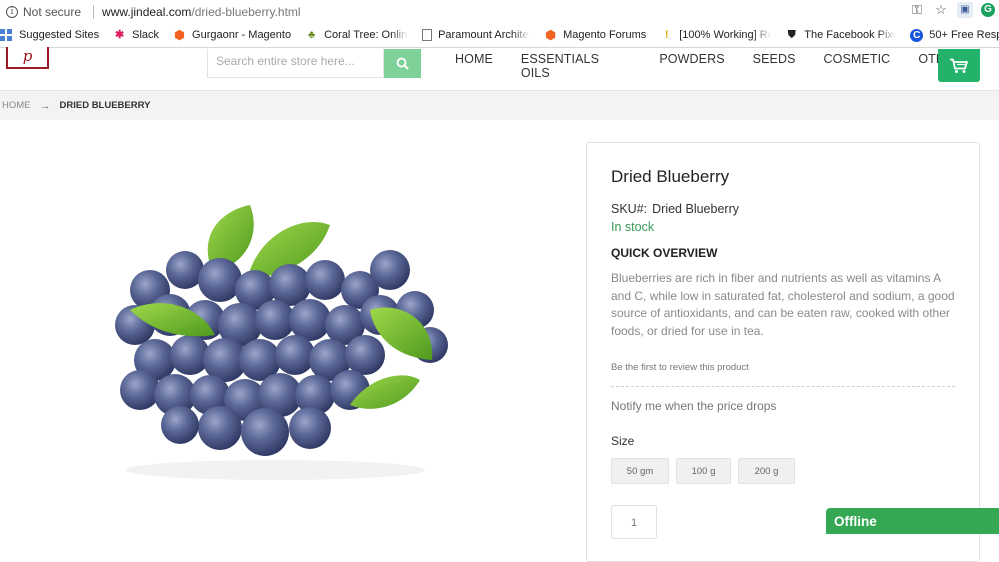 This screenshot has height=562, width=999. I want to click on bookmark-gurgaonr-magento: ⬢Gurgaonr - Magento, so click(232, 35).